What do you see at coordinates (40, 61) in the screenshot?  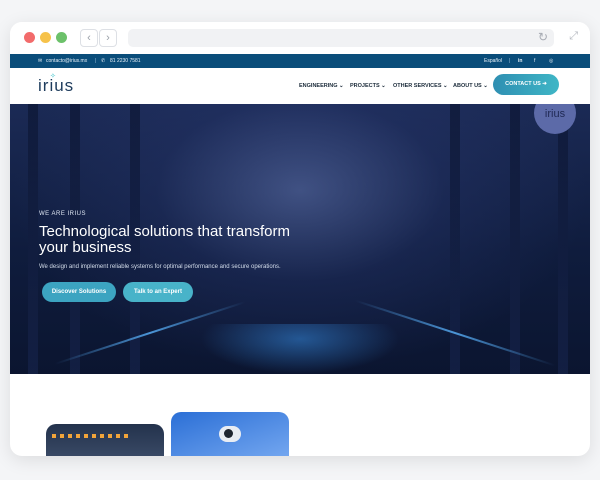 I see `mail-icon: ✉` at bounding box center [40, 61].